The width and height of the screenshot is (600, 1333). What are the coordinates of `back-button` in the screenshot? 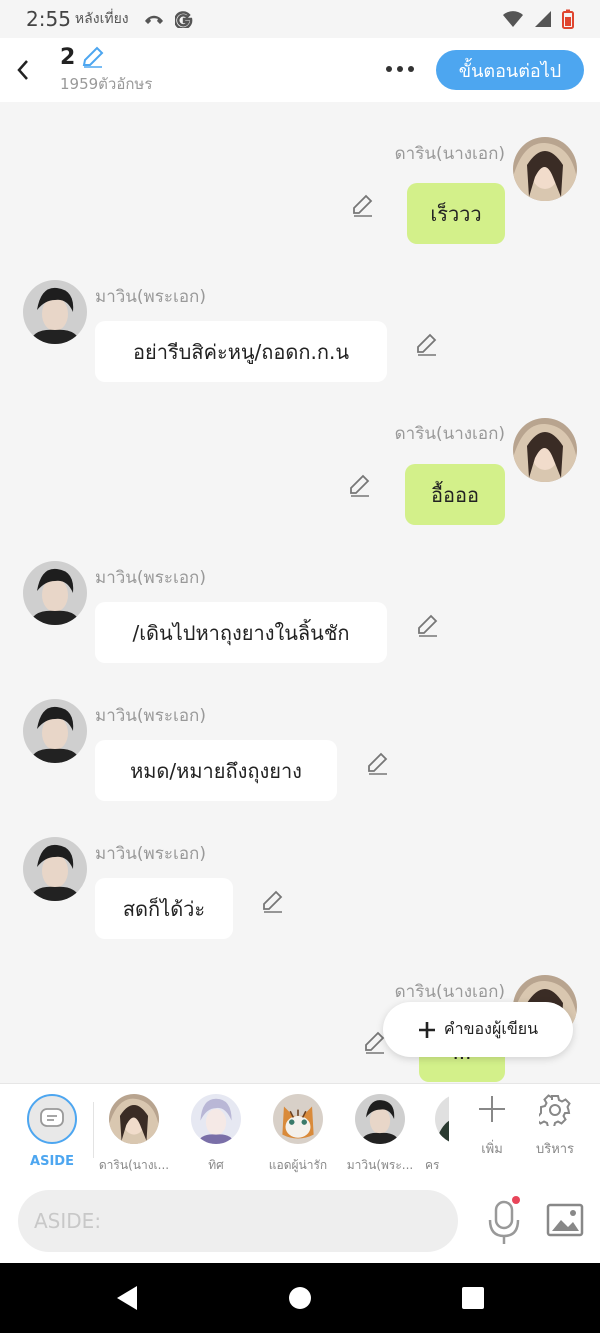 It's located at (23, 70).